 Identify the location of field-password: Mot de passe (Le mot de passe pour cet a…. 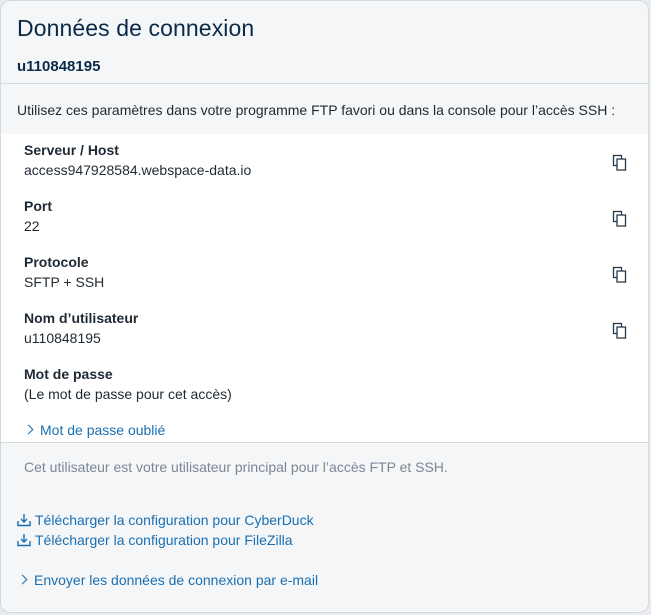
(328, 390).